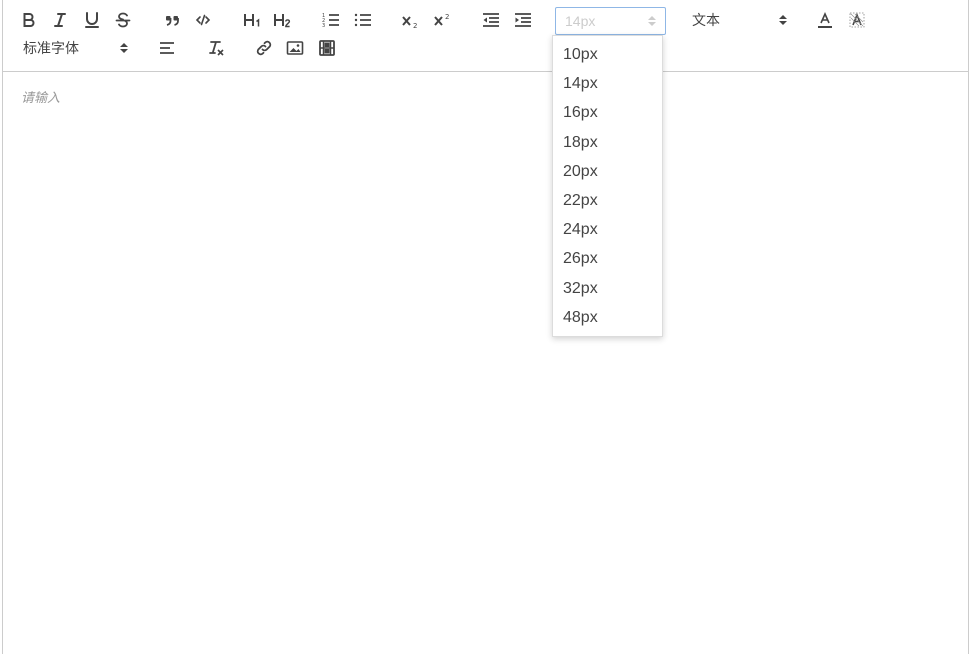 The height and width of the screenshot is (654, 969). I want to click on blockquote-button, so click(172, 20).